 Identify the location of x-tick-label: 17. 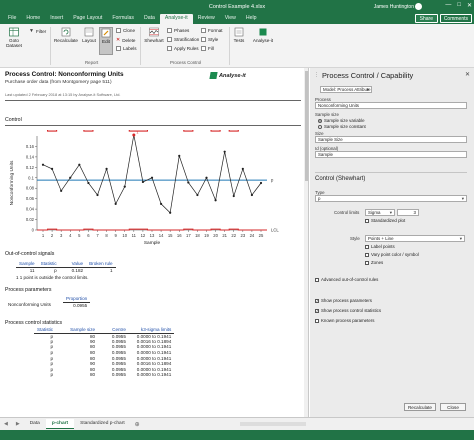
(188, 235).